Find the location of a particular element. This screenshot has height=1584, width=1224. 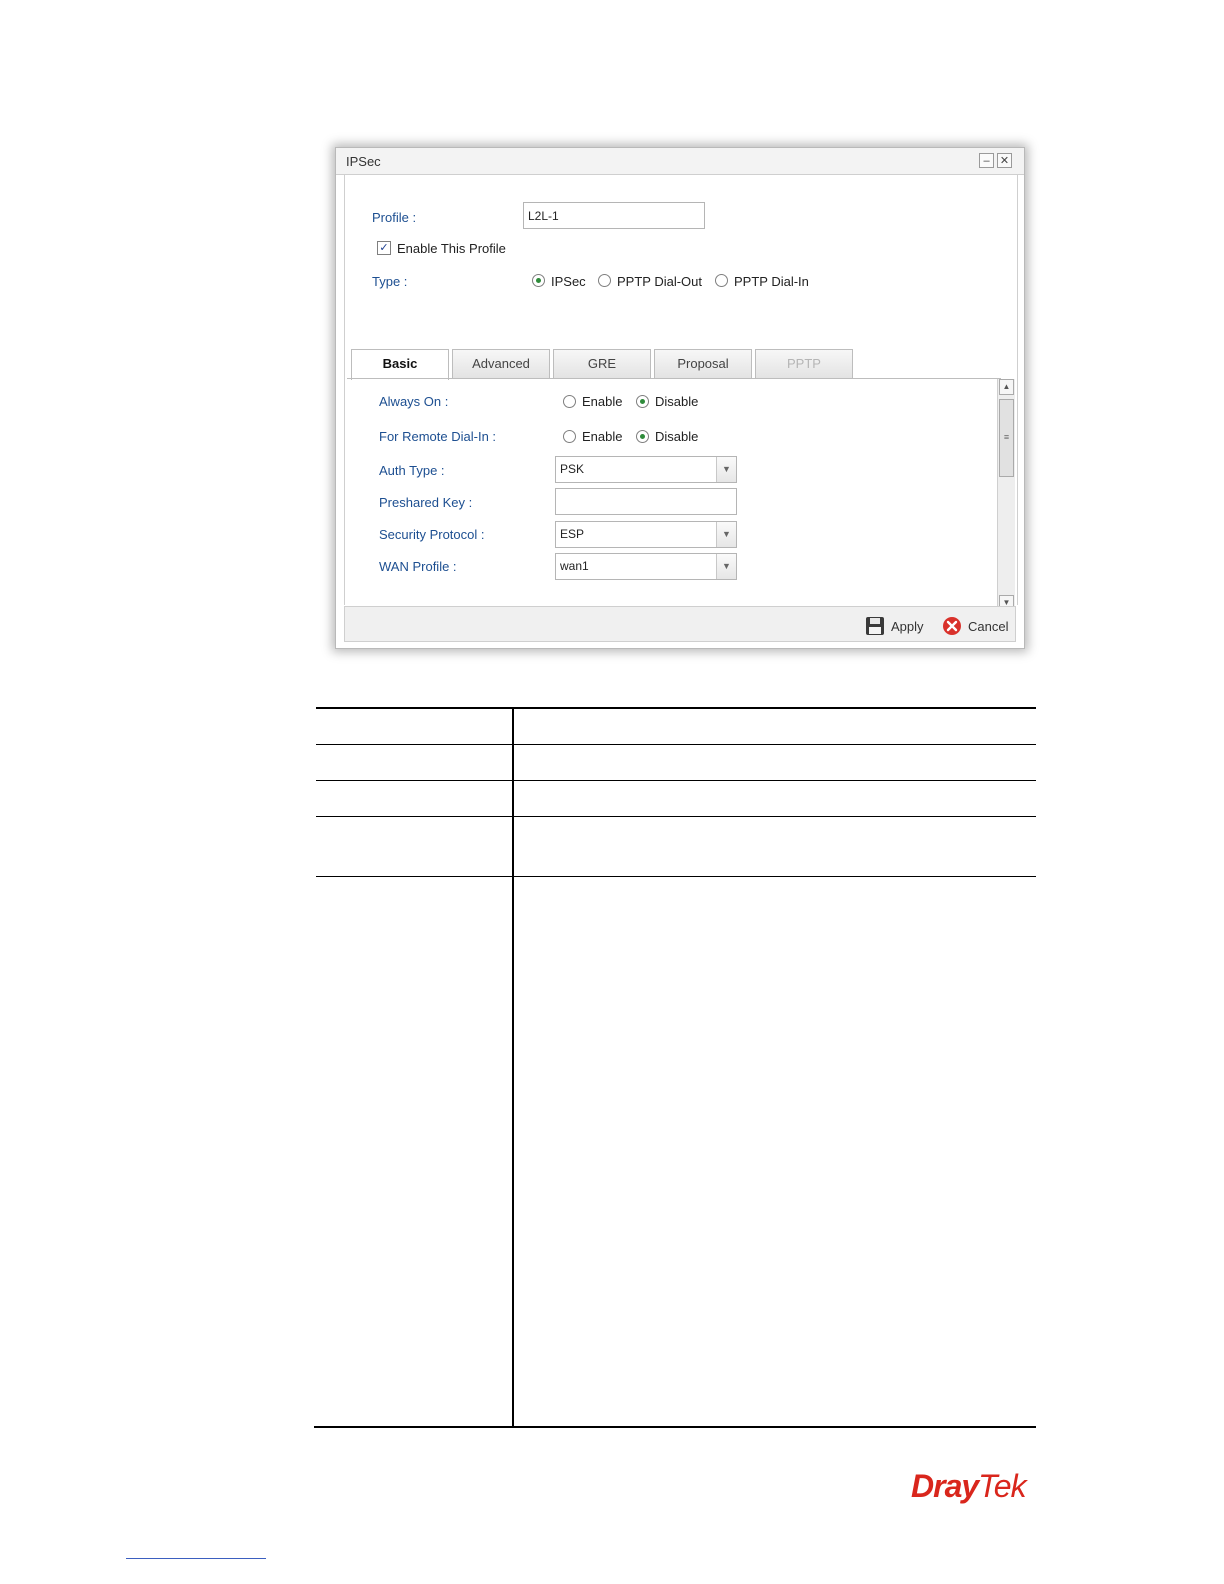

tab-proposal: Proposal is located at coordinates (703, 363).